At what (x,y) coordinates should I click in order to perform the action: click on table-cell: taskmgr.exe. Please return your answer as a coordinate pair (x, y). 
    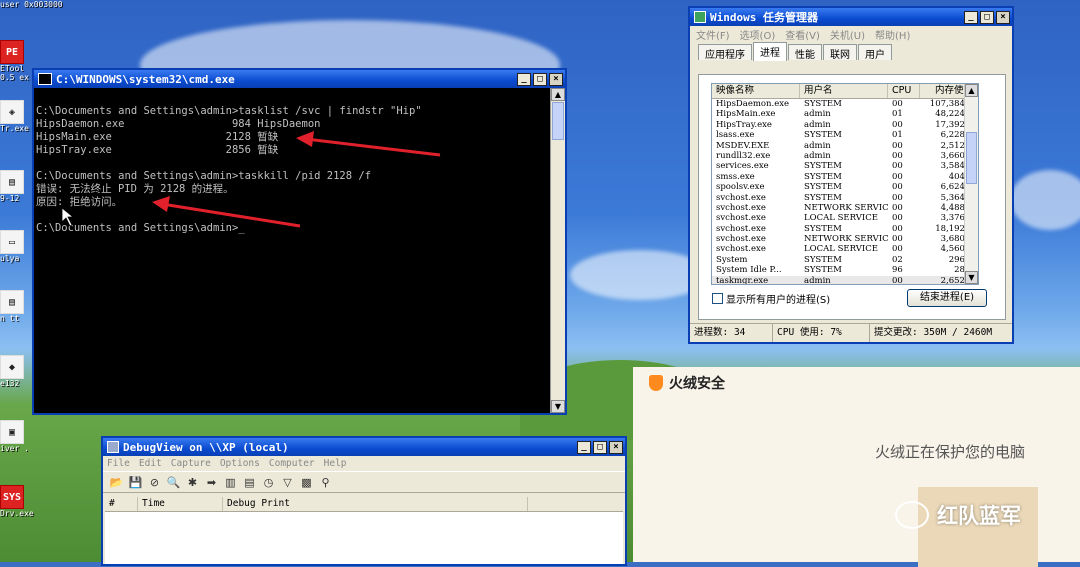
    Looking at the image, I should click on (742, 280).